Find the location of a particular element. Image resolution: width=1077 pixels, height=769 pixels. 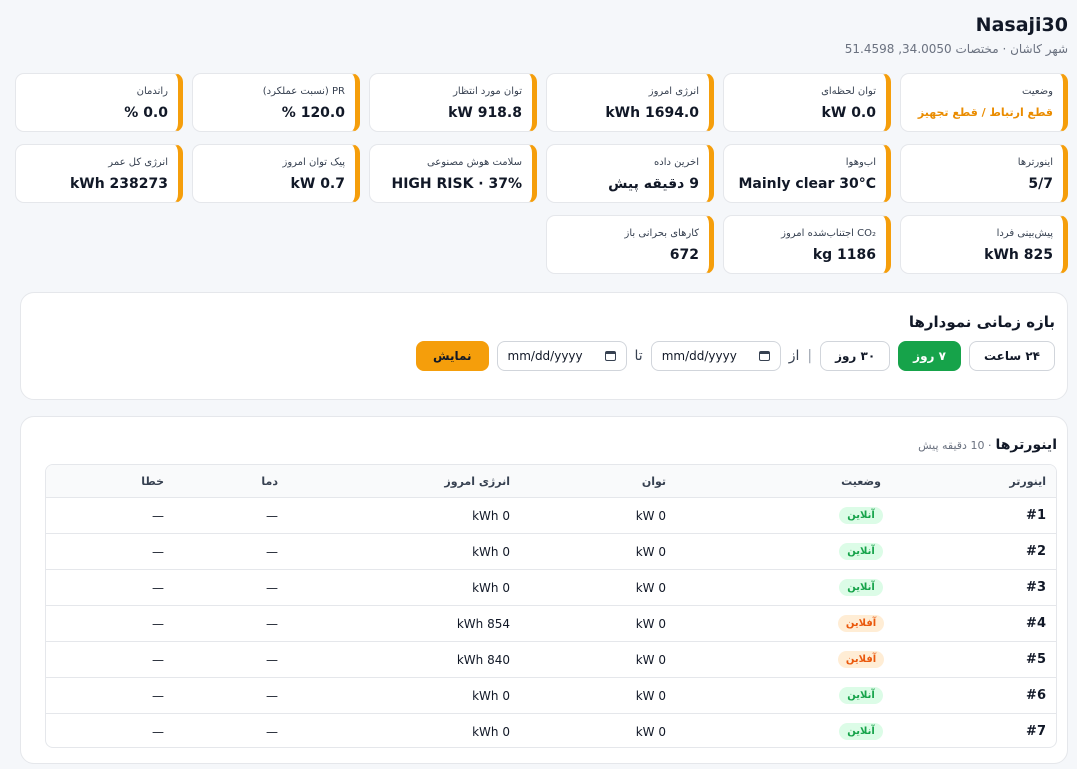

kpi-value: 9 دقیقه پیش is located at coordinates (653, 184).